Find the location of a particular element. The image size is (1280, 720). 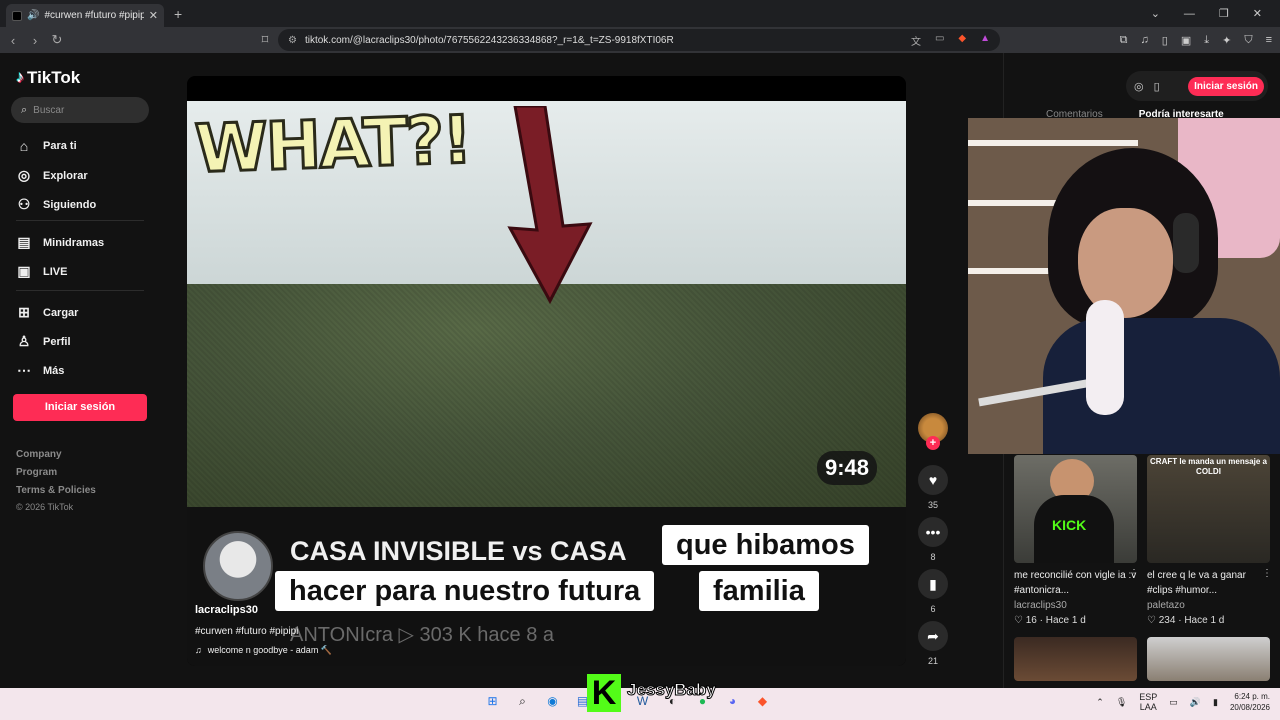

ai-icon: ✦ is located at coordinates (1226, 40).